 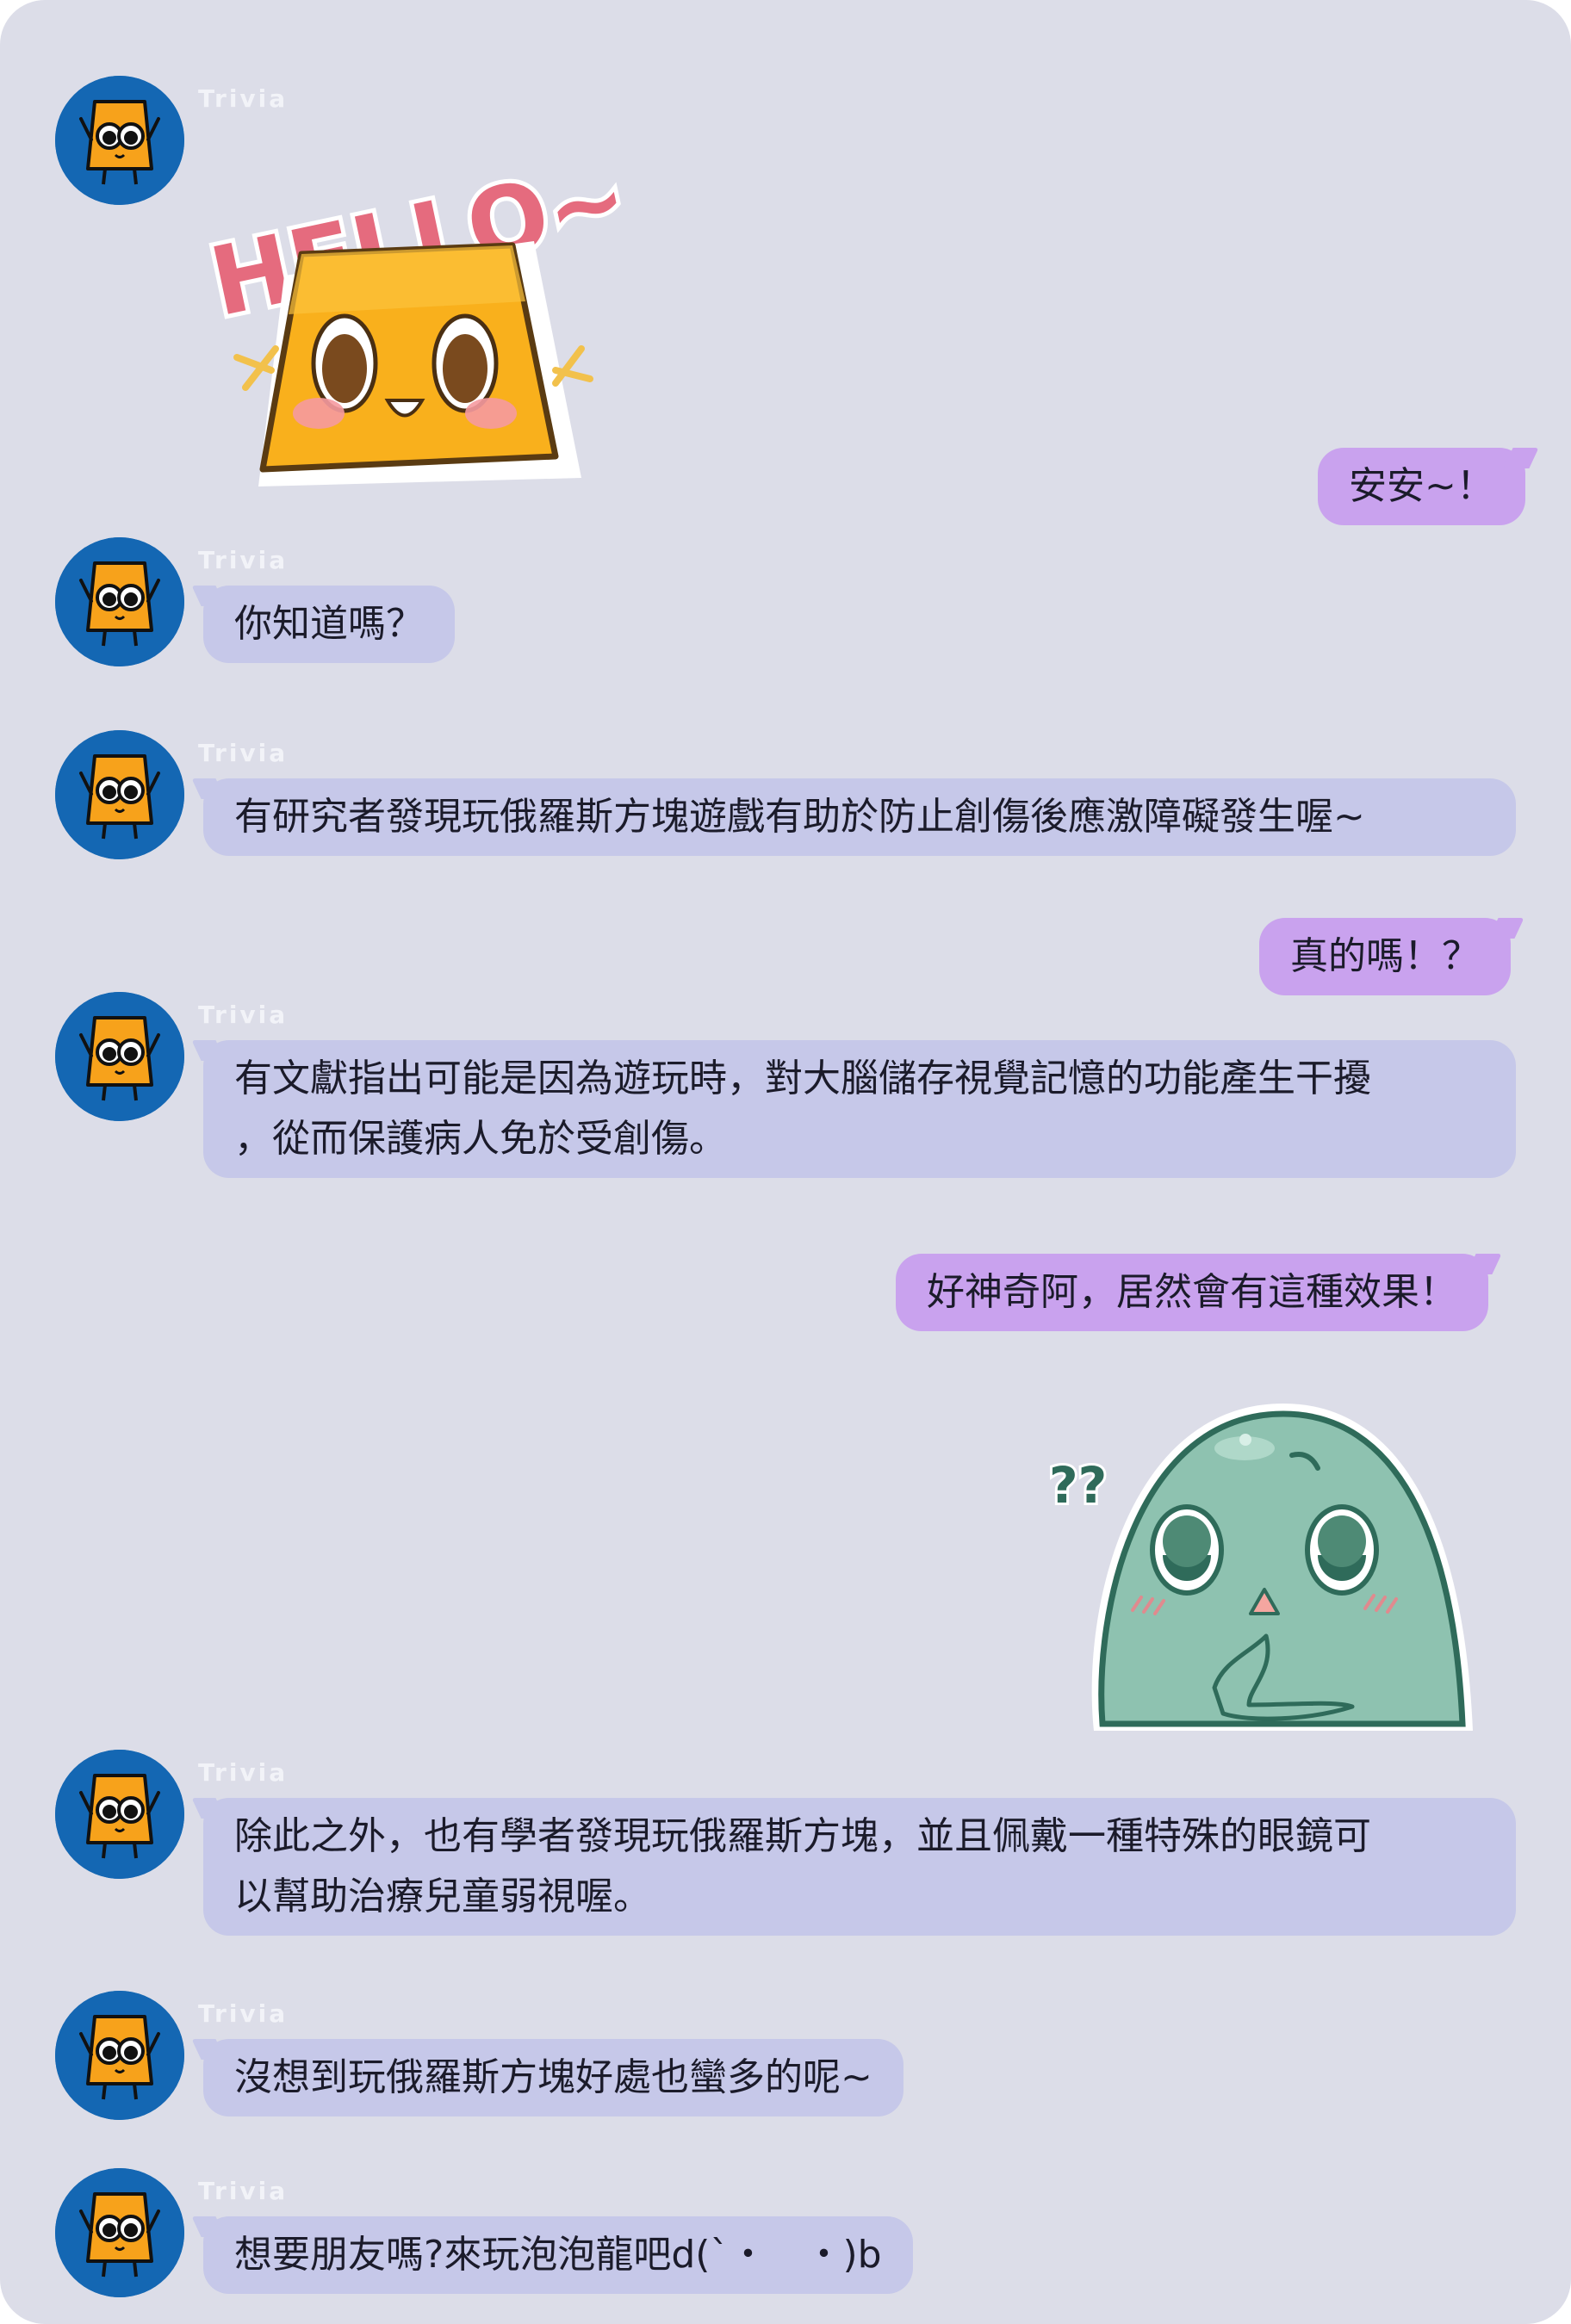 I want to click on message-text-line: ，從而保護病人免於受創傷。, so click(x=481, y=1139).